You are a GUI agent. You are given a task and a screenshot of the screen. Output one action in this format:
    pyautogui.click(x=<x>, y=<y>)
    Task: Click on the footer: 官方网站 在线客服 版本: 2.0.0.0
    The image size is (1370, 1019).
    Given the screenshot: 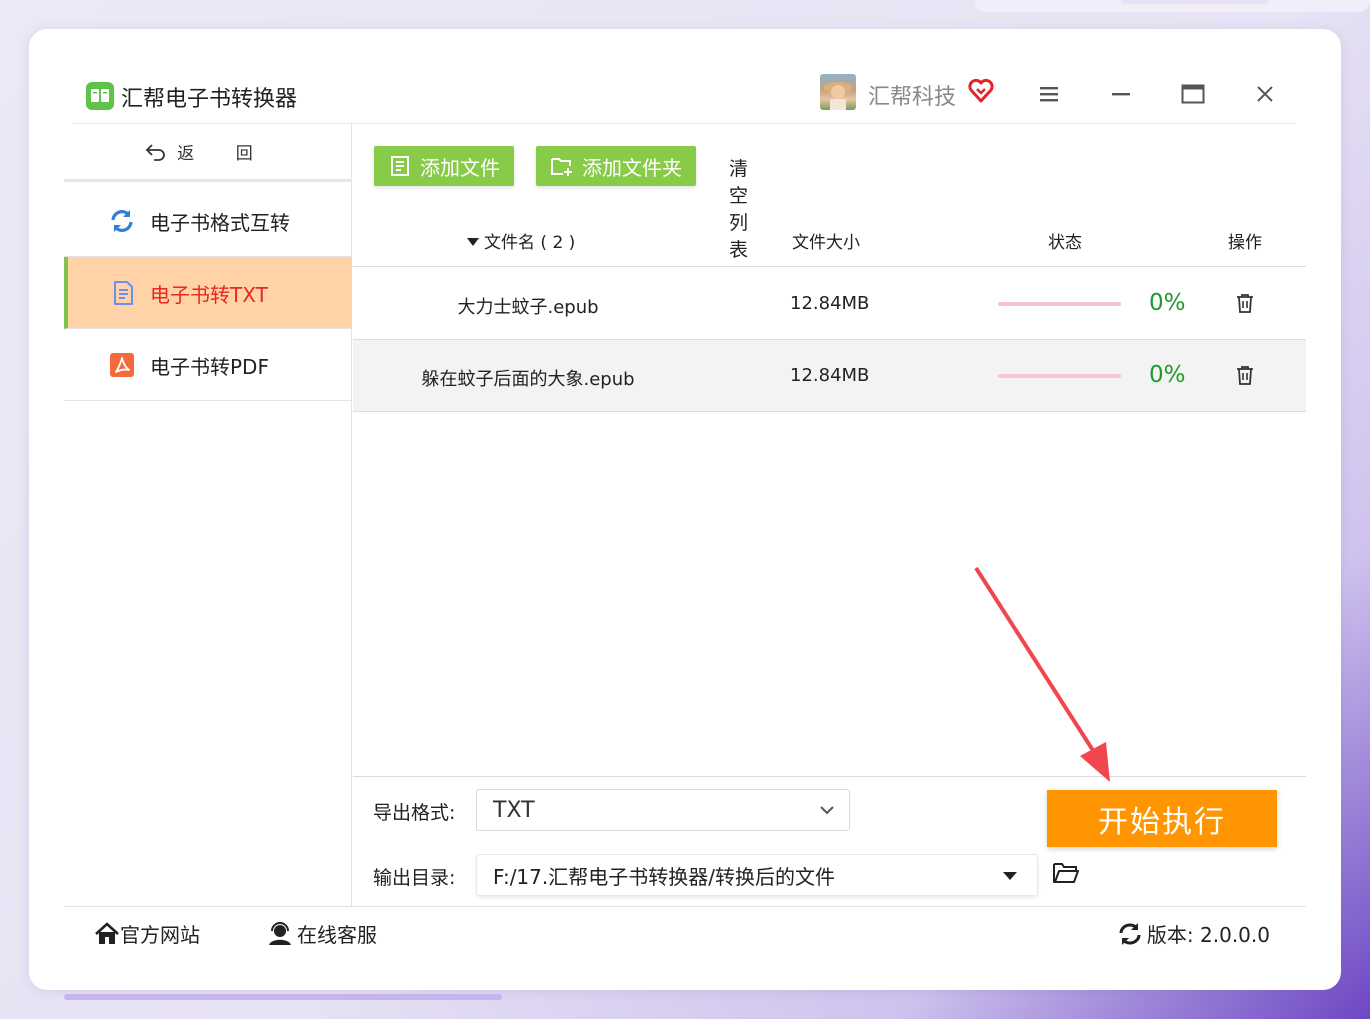 What is the action you would take?
    pyautogui.click(x=685, y=934)
    